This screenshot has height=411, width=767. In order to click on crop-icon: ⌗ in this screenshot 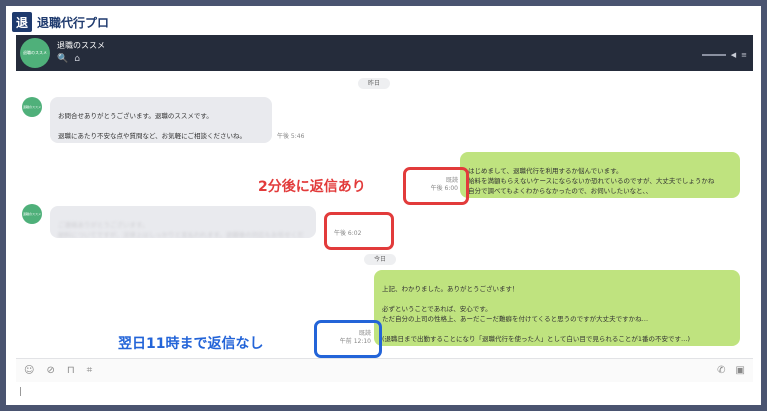, I will do `click(90, 370)`.